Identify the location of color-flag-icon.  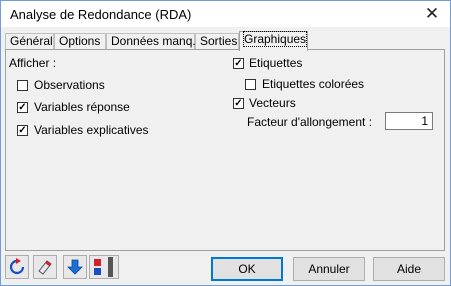
(104, 267).